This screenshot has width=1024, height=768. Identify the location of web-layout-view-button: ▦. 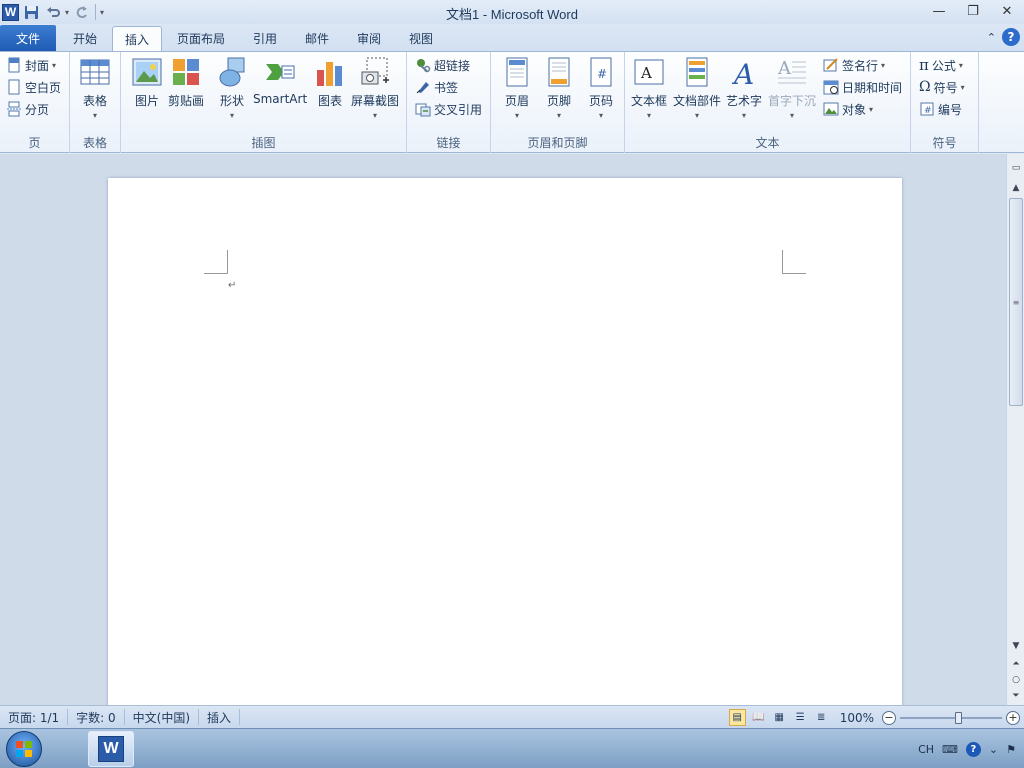
(779, 717).